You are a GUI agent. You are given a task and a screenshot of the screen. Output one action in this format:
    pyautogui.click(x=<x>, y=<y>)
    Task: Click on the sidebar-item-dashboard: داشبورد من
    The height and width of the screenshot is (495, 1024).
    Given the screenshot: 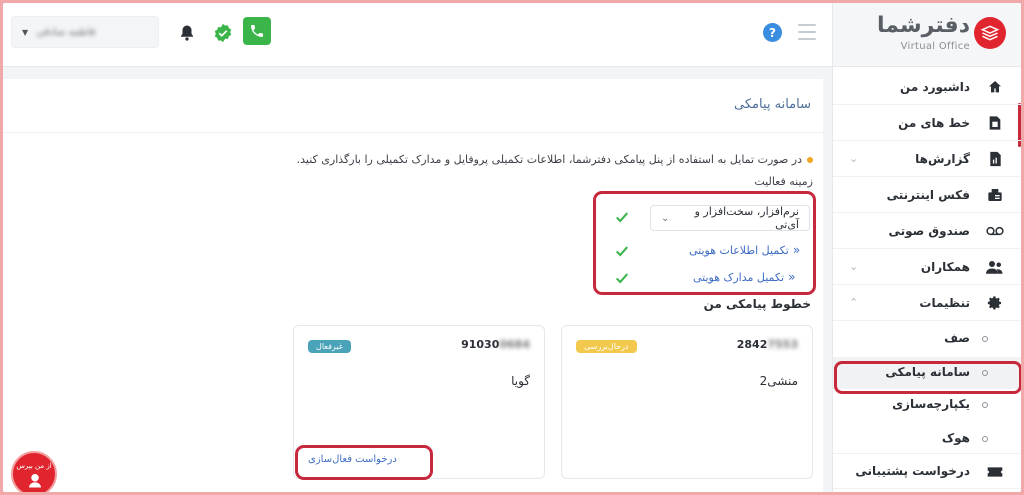 What is the action you would take?
    pyautogui.click(x=927, y=87)
    